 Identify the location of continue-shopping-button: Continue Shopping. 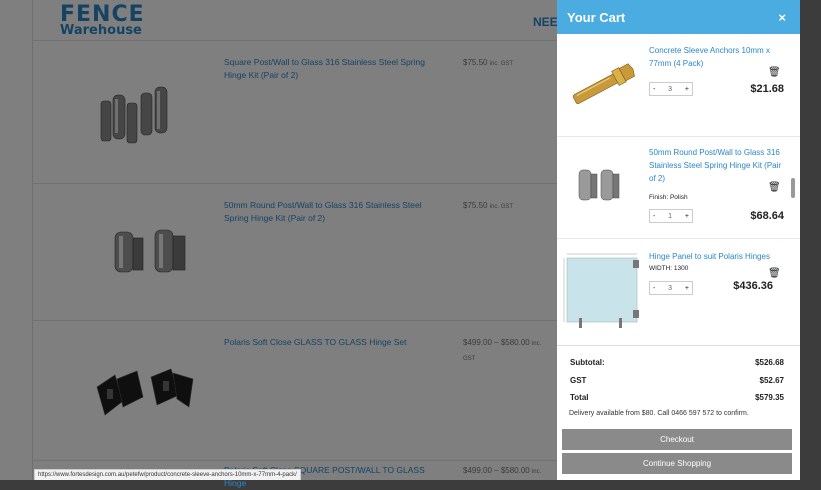
(677, 463).